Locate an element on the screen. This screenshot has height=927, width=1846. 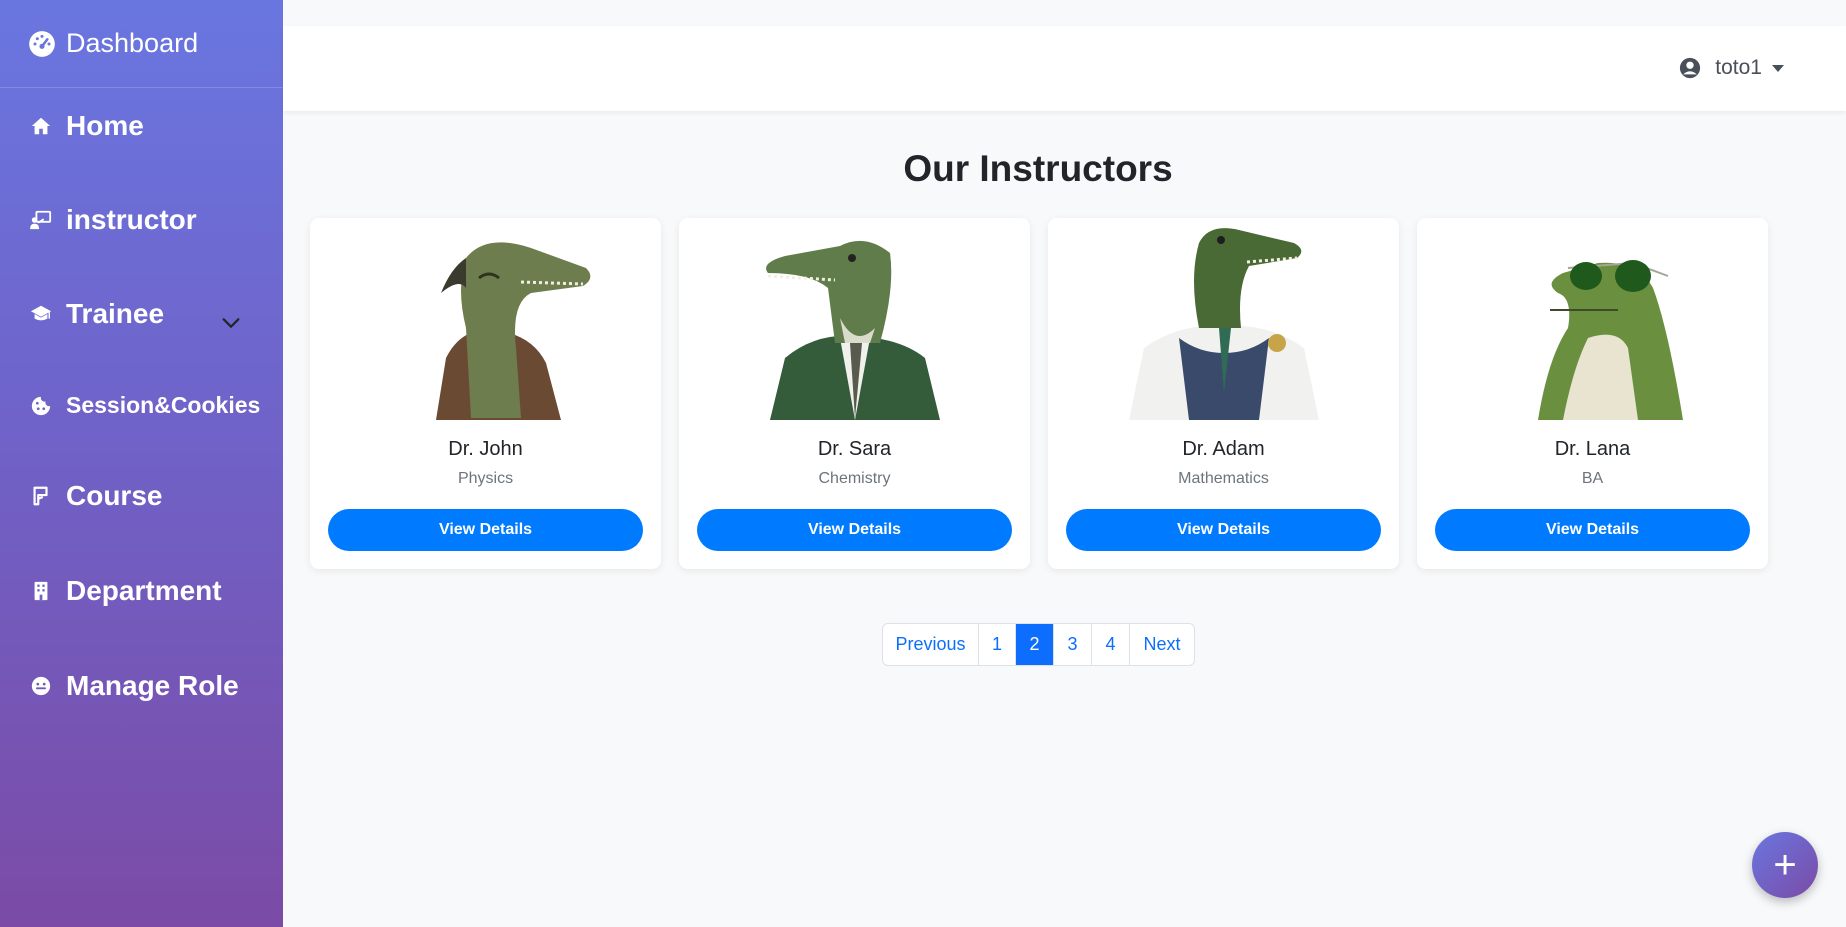
graduation-cap-icon is located at coordinates (41, 313).